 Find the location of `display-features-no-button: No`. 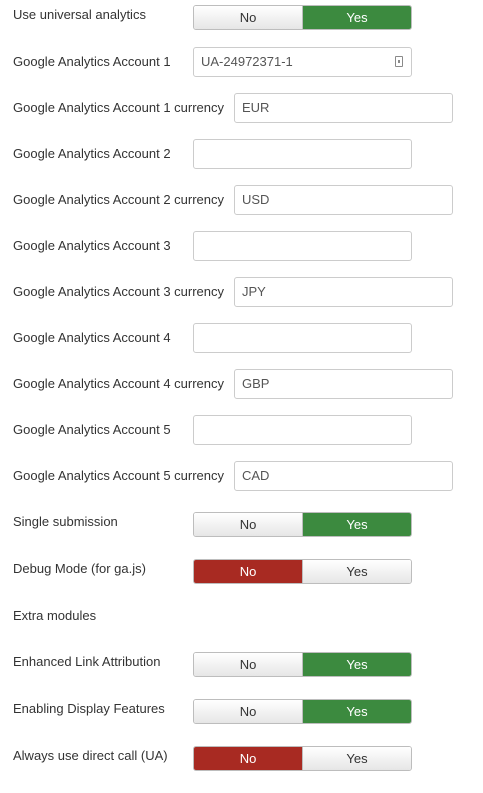

display-features-no-button: No is located at coordinates (248, 711).